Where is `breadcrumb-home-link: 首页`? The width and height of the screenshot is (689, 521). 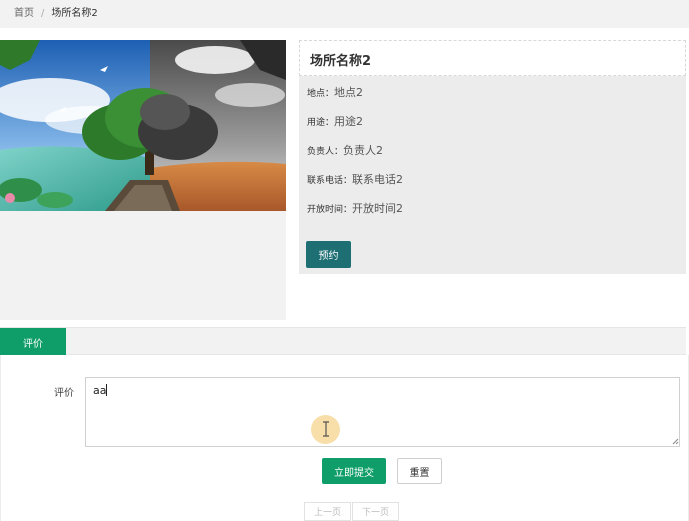
breadcrumb-home-link: 首页 is located at coordinates (24, 13).